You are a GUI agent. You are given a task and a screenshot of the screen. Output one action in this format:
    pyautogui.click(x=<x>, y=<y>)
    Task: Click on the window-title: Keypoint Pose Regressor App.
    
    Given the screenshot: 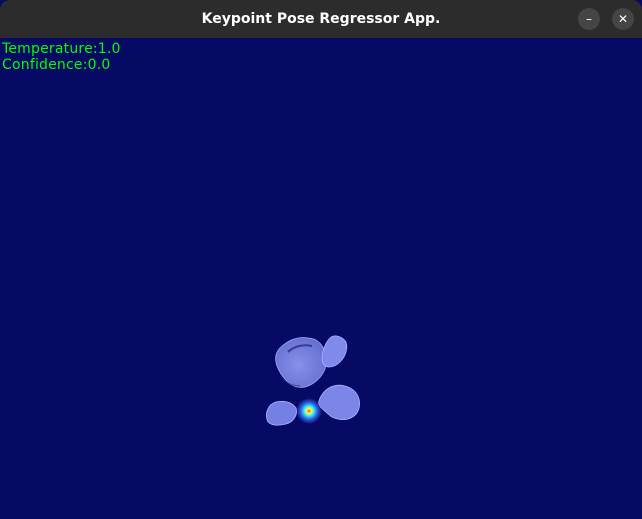 What is the action you would take?
    pyautogui.click(x=321, y=19)
    